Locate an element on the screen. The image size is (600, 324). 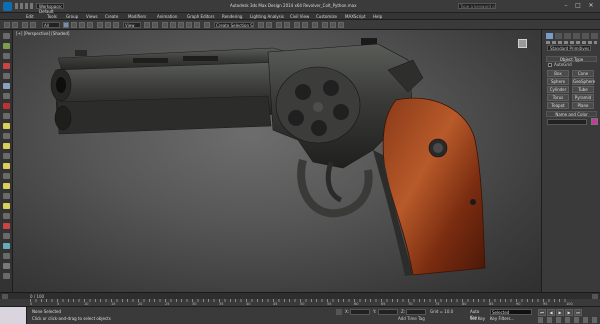
menu-modifiers: Modifiers is located at coordinates (137, 16).